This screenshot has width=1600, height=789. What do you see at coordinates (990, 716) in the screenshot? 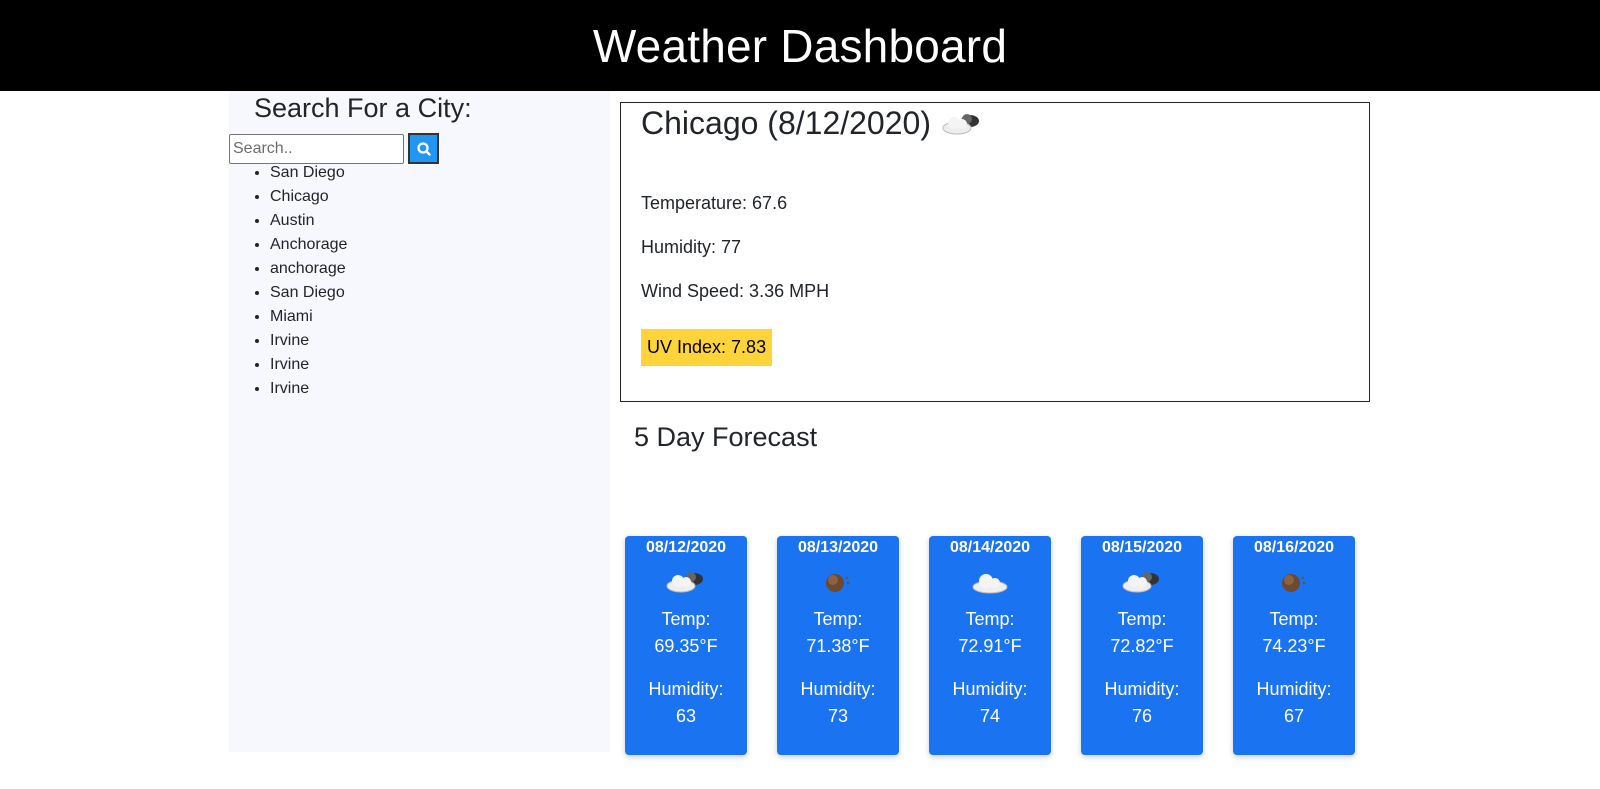
I see `humidity-value: 74` at bounding box center [990, 716].